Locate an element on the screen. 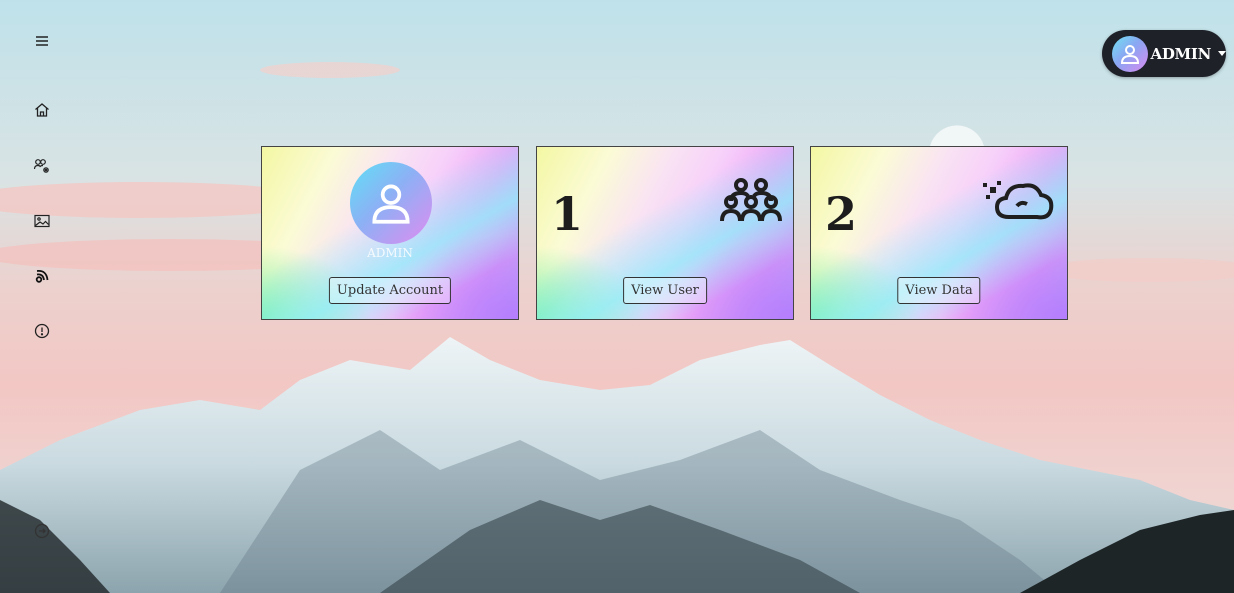  data-count: 2 is located at coordinates (841, 214).